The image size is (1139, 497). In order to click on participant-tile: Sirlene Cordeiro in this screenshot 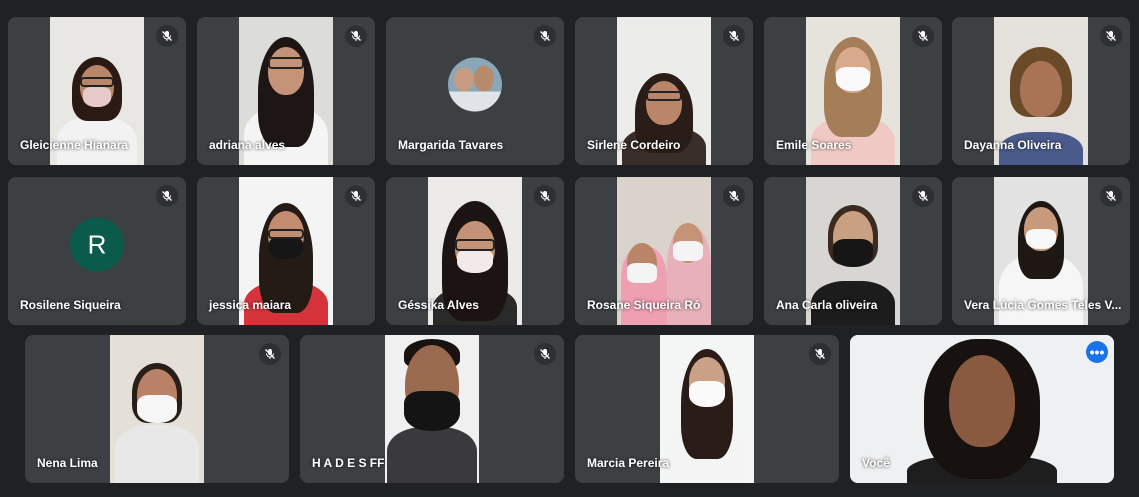, I will do `click(664, 91)`.